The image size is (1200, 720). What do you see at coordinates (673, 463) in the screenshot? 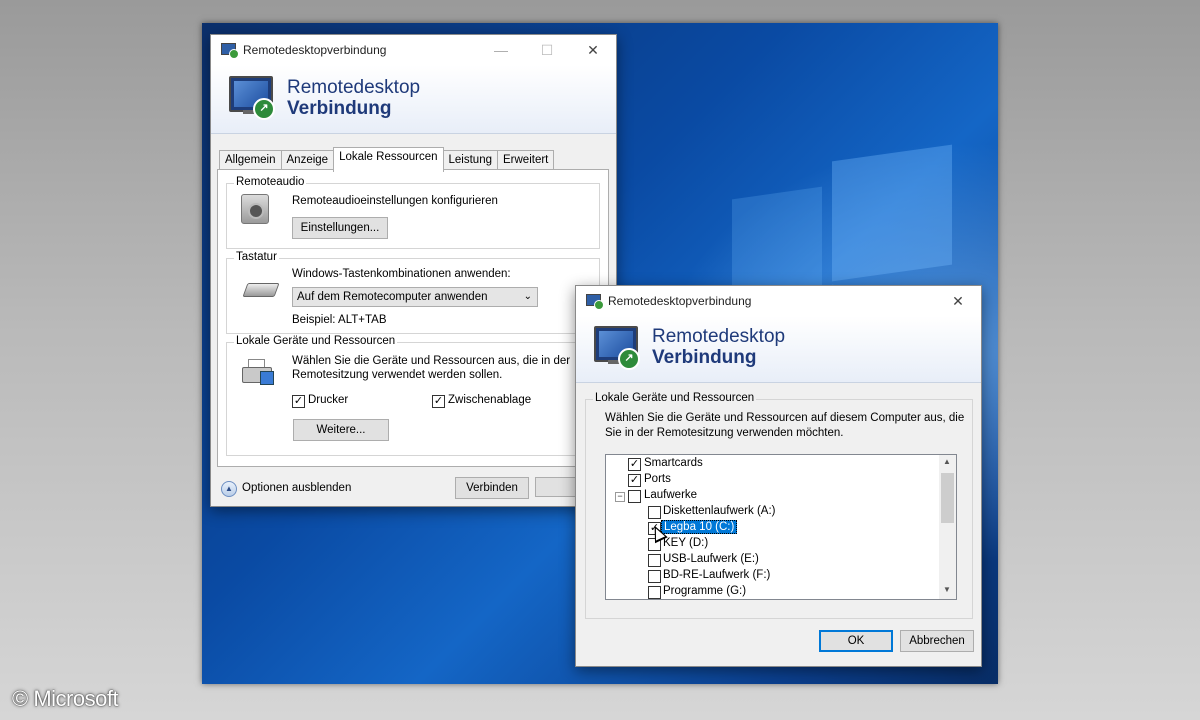
I see `tree-item-smartcards: Smartcards` at bounding box center [673, 463].